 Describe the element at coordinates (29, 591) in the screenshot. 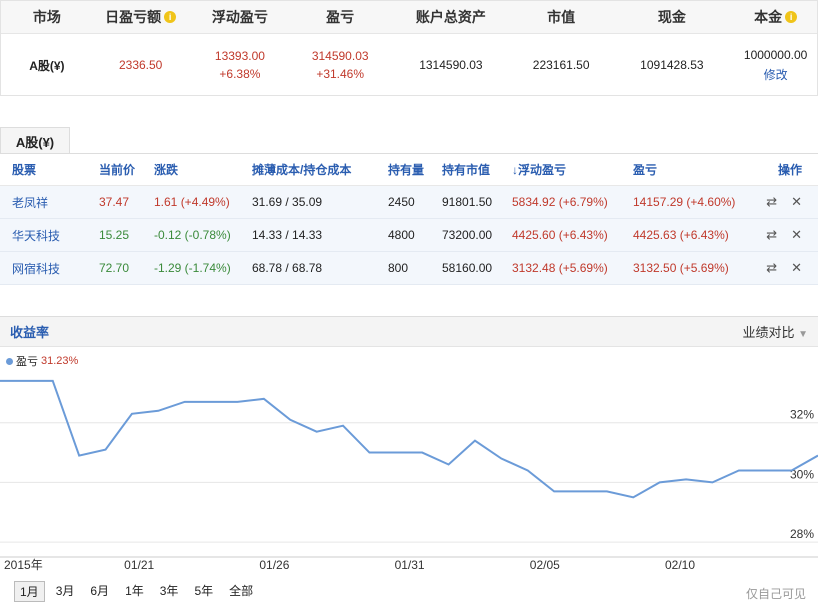

I see `range-option: 1月` at that location.